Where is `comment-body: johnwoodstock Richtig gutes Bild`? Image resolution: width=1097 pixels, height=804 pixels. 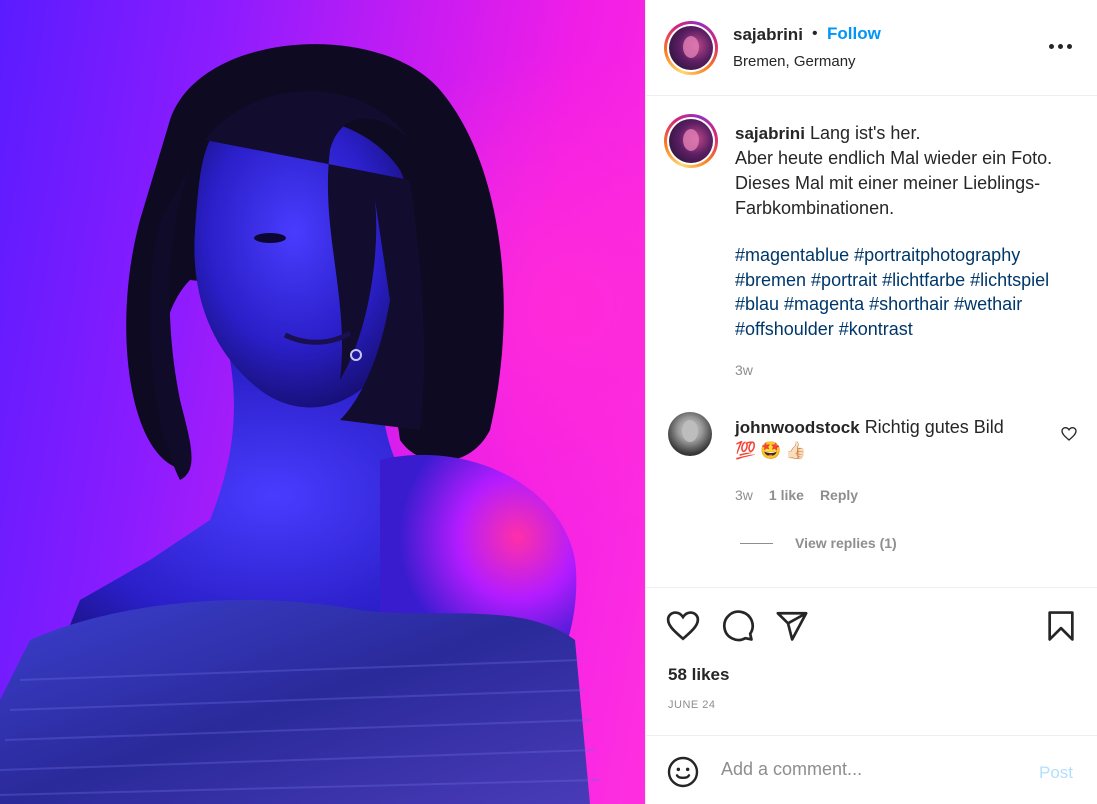
comment-body: johnwoodstock Richtig gutes Bild is located at coordinates (895, 427).